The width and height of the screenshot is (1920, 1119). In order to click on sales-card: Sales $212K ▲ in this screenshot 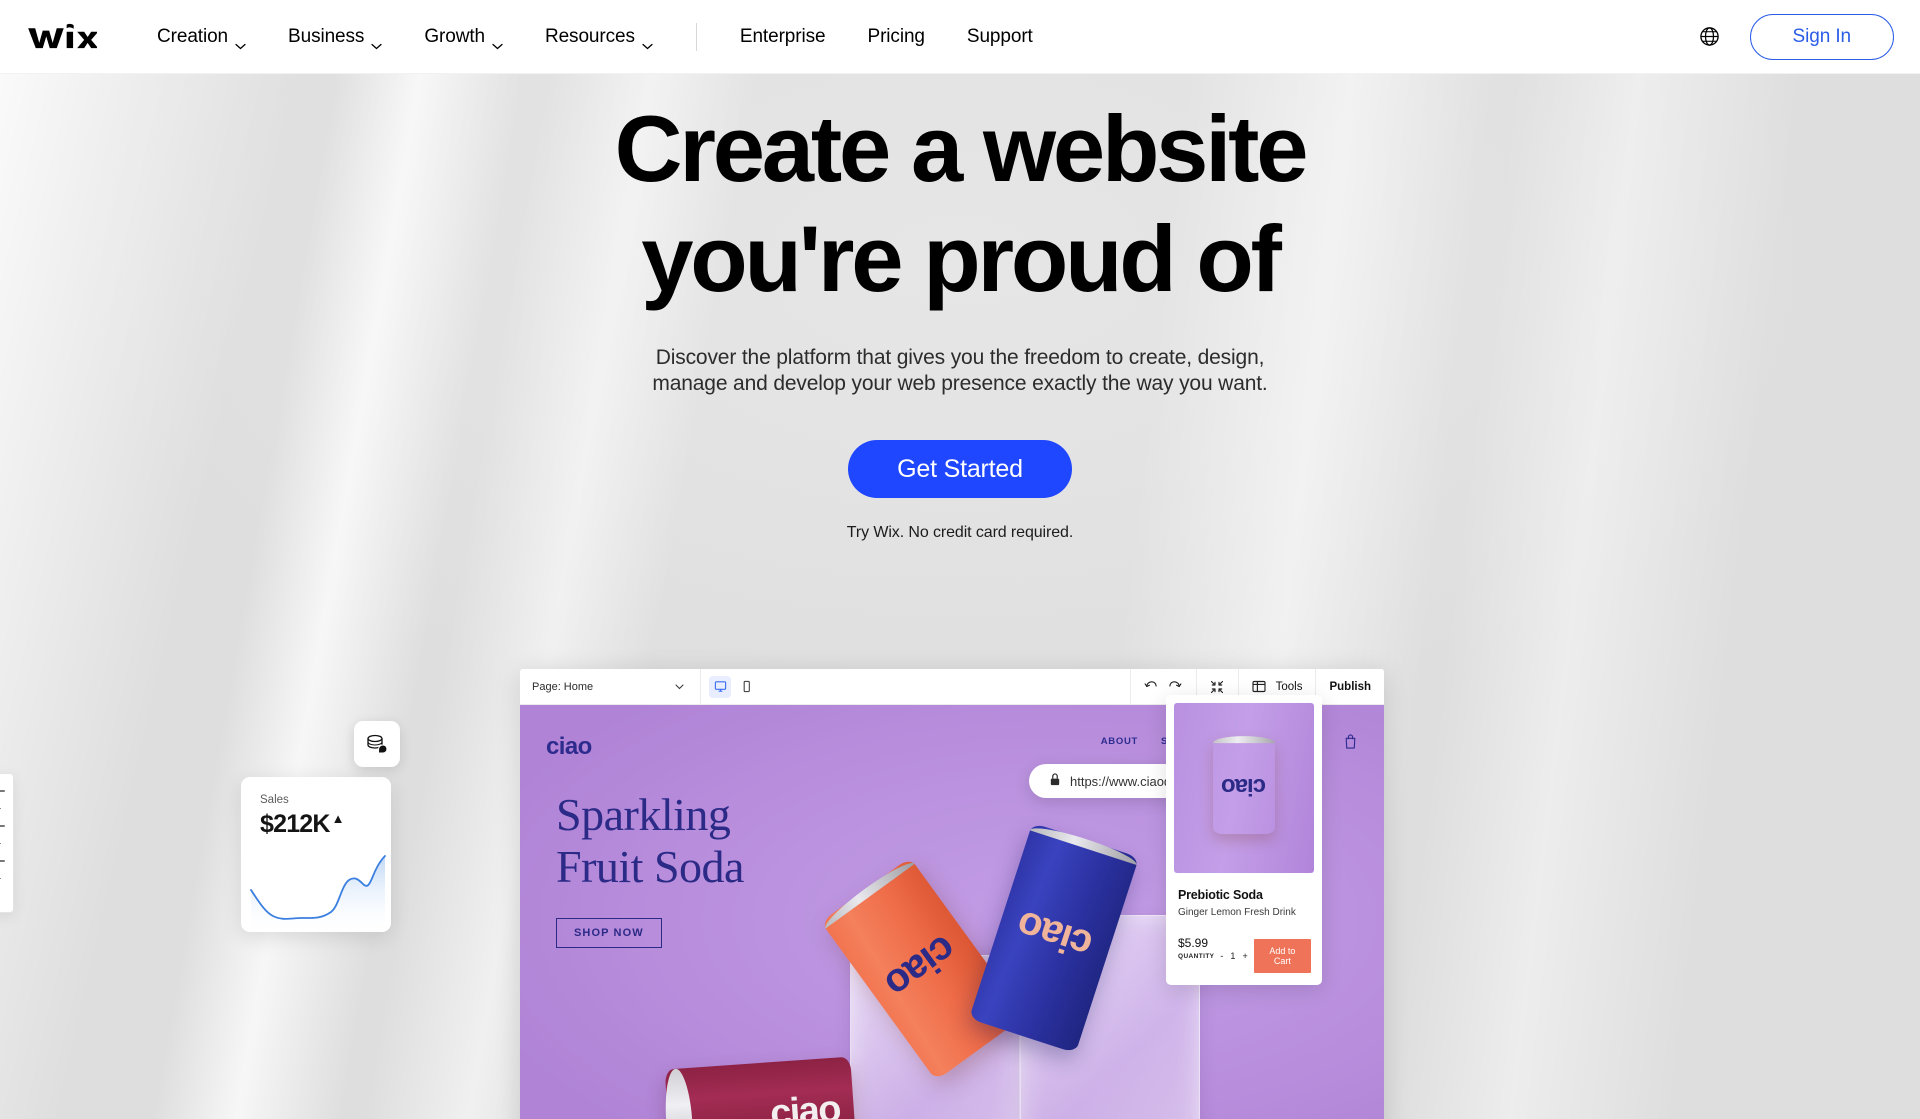, I will do `click(316, 854)`.